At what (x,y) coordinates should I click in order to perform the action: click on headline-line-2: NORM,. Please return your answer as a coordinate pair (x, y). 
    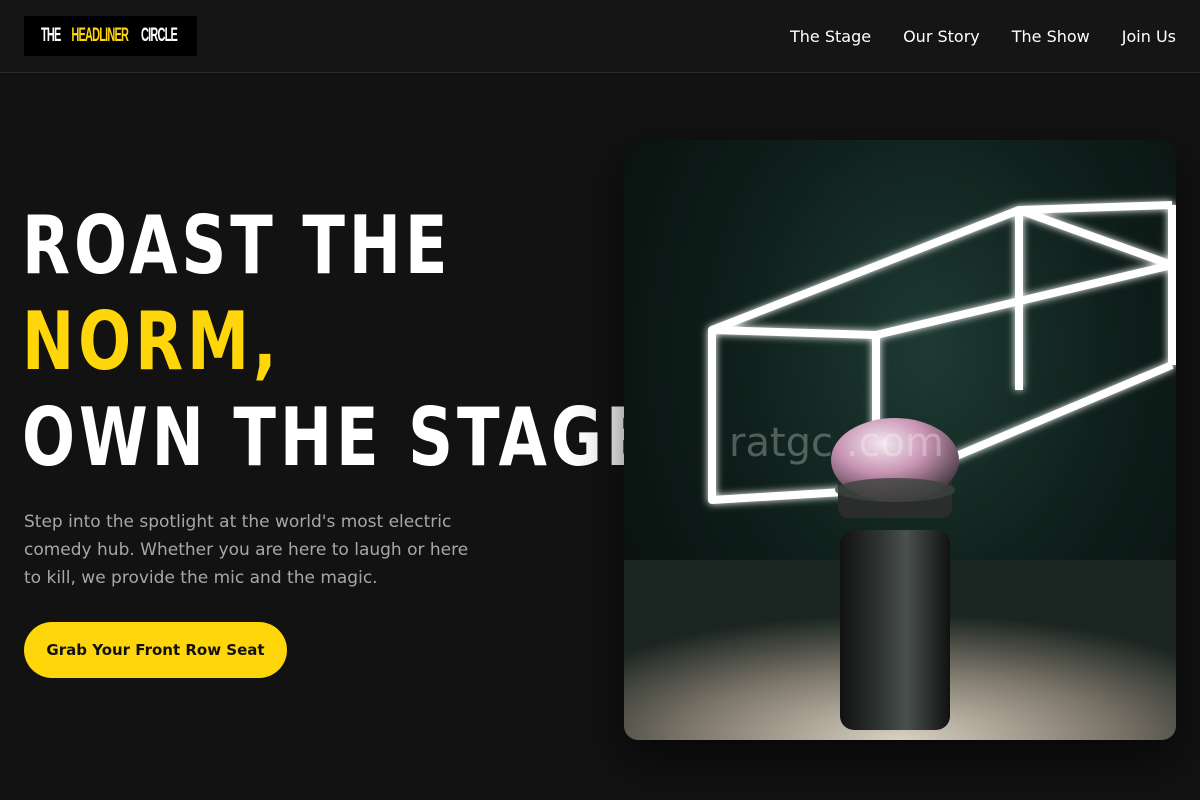
    Looking at the image, I should click on (151, 341).